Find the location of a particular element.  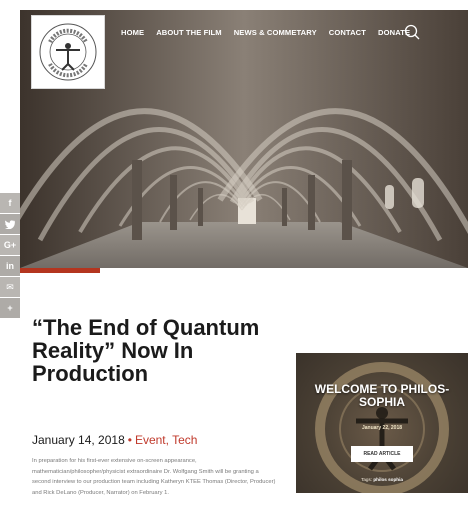

card-tags: Tags: philos sophia is located at coordinates (382, 479).